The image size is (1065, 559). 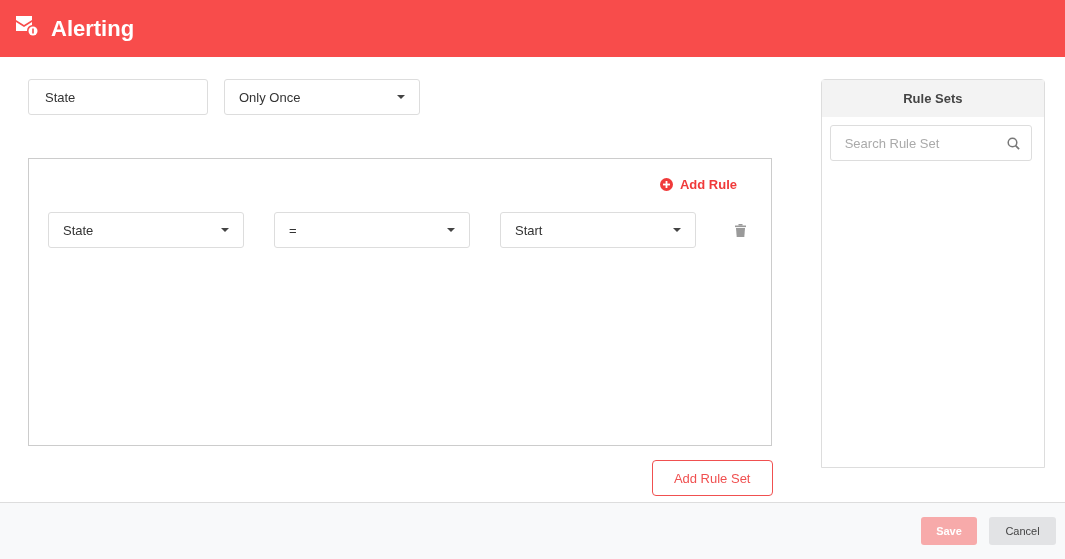 What do you see at coordinates (146, 230) in the screenshot?
I see `field-dropdown: State` at bounding box center [146, 230].